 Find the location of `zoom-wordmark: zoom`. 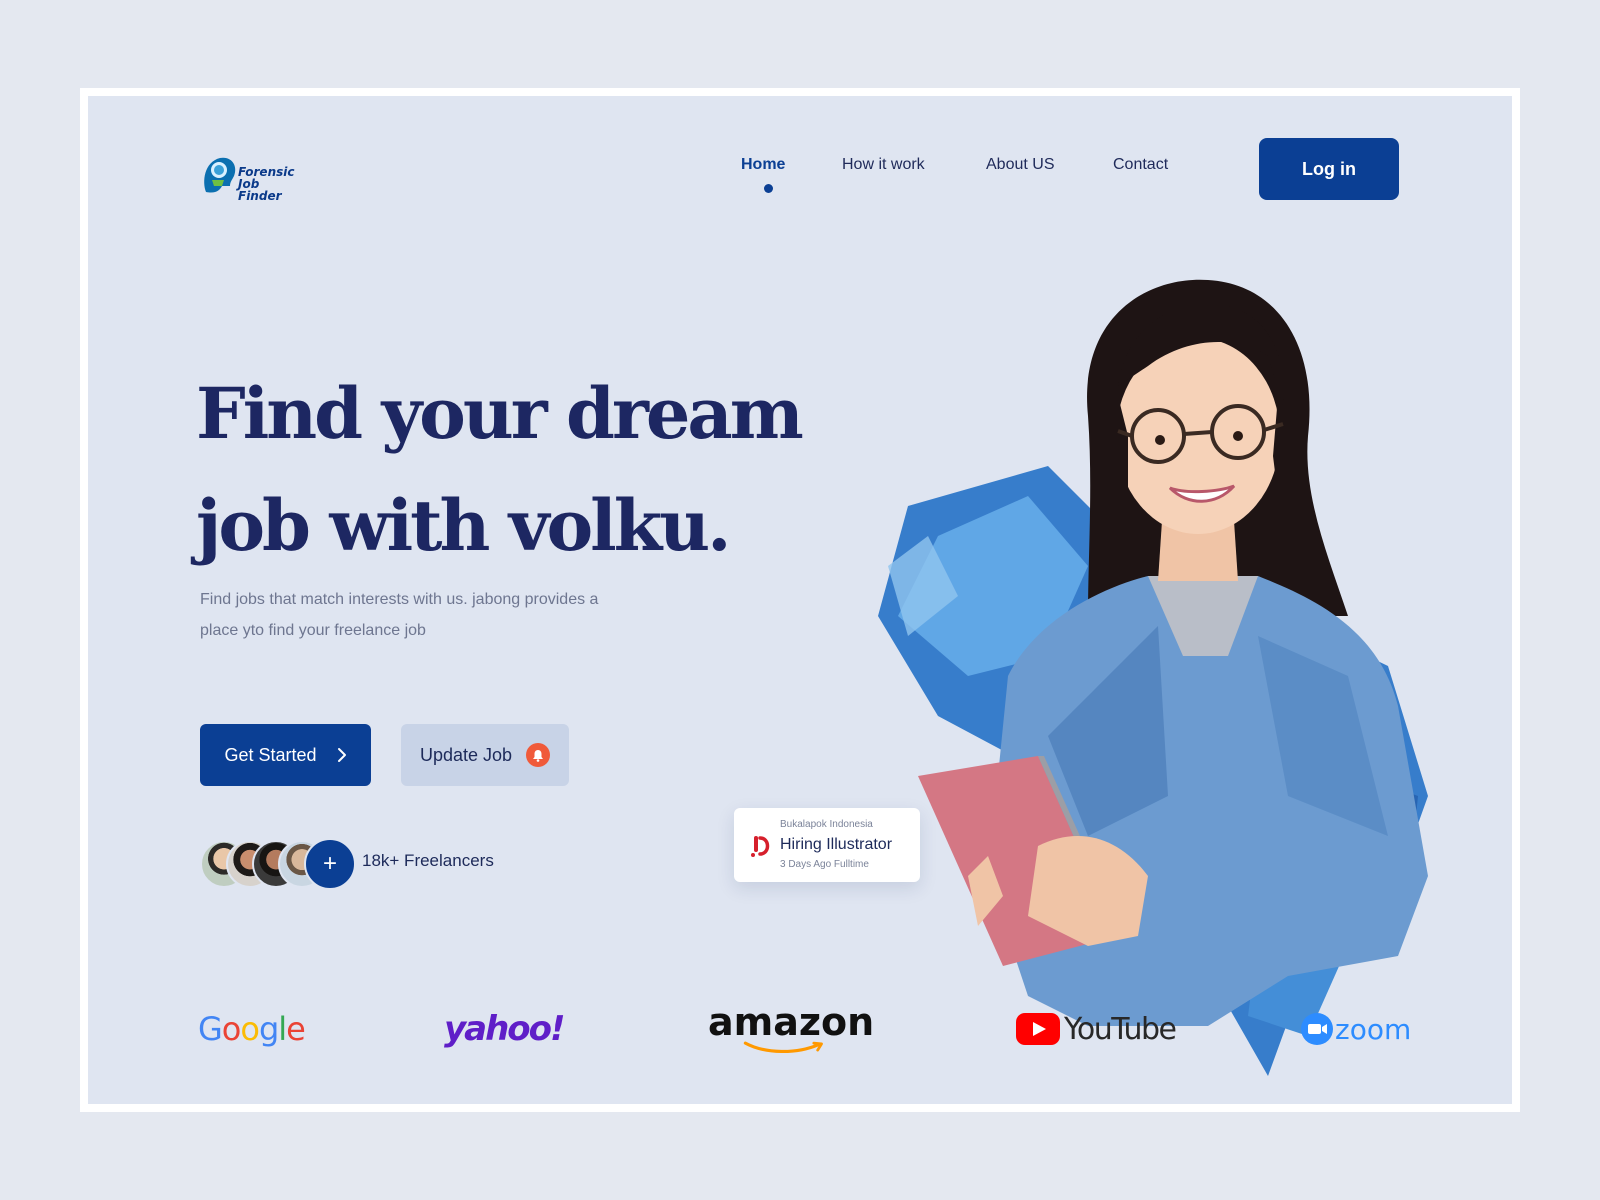

zoom-wordmark: zoom is located at coordinates (1373, 1029).